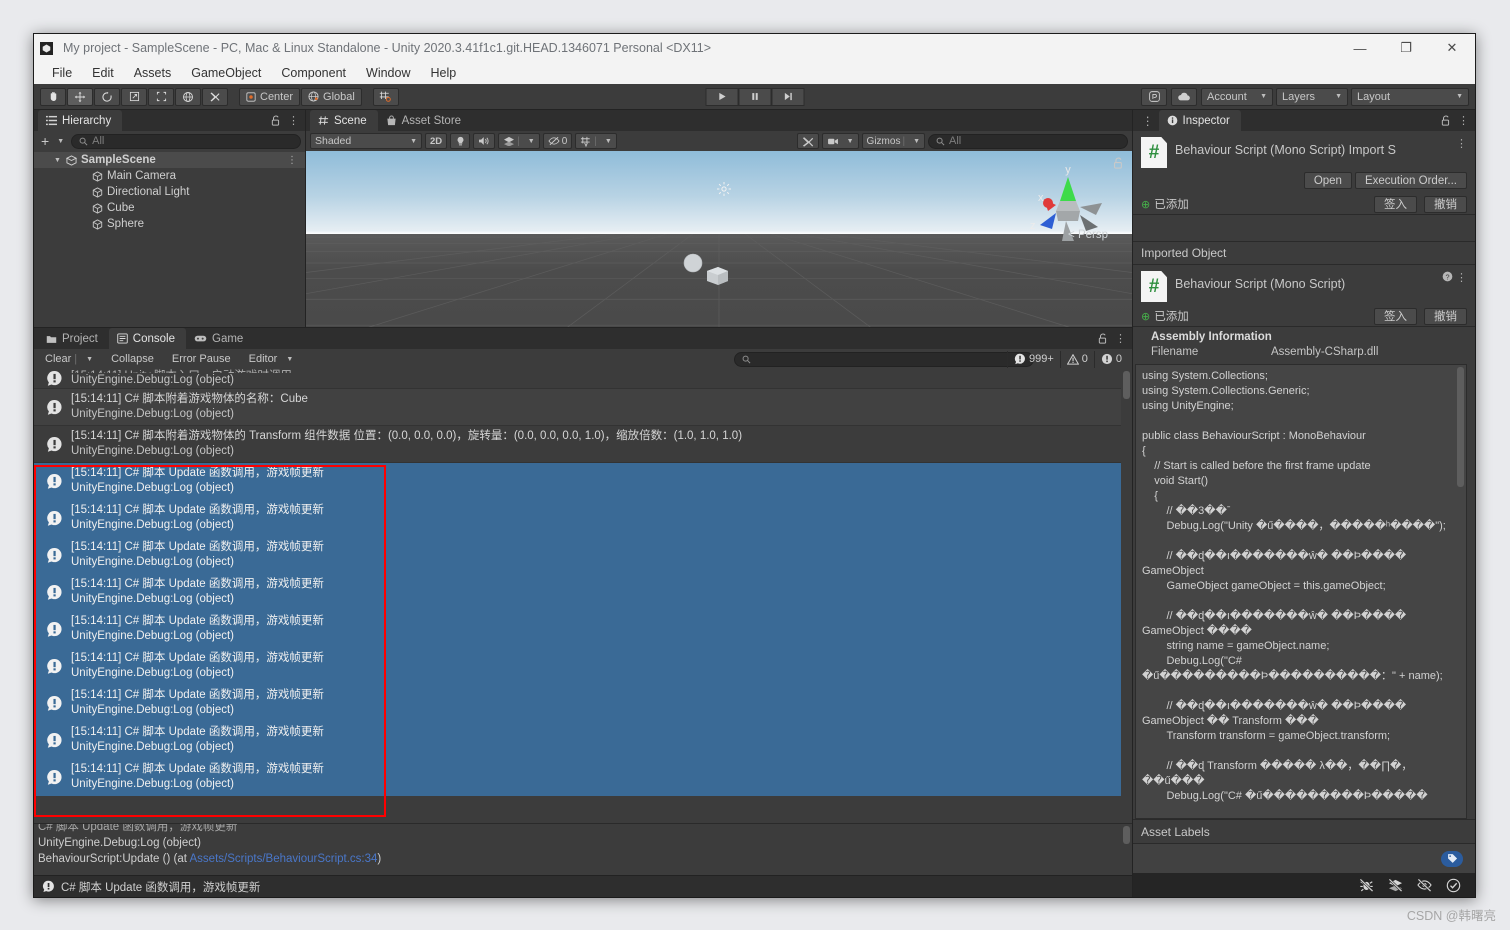 The image size is (1510, 930). Describe the element at coordinates (161, 96) in the screenshot. I see `rect-tool-icon` at that location.